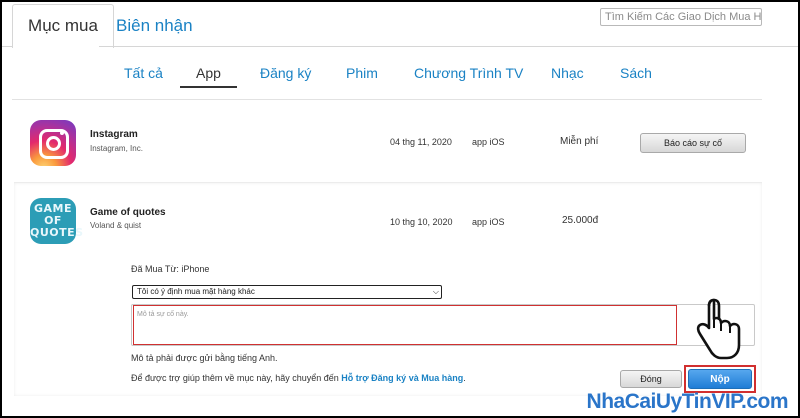  I want to click on reason-select: Tôi có ý định mua mặt hàng khác ⌵, so click(287, 292).